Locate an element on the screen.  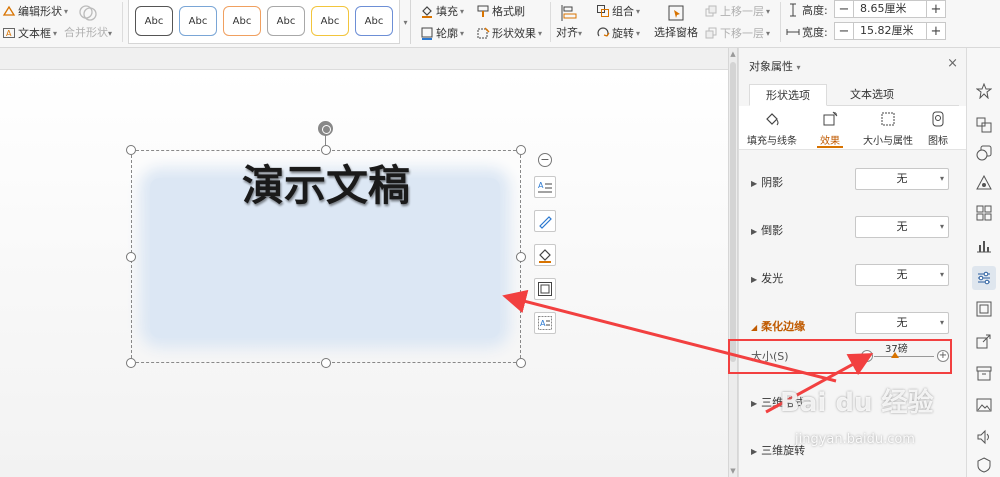
bring-forward-button: 上移一层 ▾ is located at coordinates (737, 11).